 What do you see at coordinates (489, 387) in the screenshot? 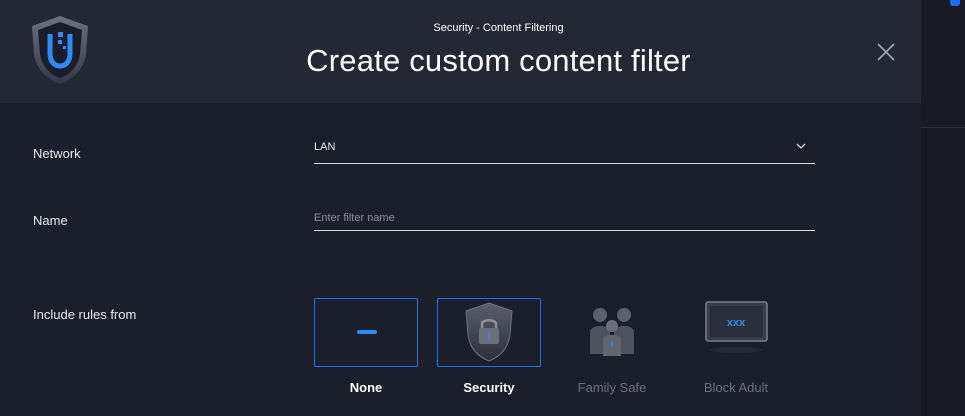
I see `rule-option-security-label: Security` at bounding box center [489, 387].